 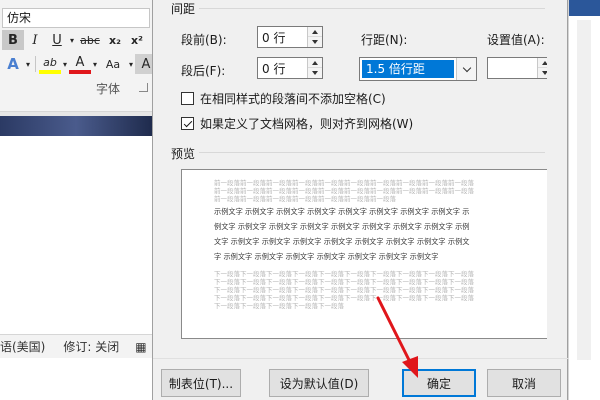 I want to click on font-color-button: A, so click(x=80, y=64).